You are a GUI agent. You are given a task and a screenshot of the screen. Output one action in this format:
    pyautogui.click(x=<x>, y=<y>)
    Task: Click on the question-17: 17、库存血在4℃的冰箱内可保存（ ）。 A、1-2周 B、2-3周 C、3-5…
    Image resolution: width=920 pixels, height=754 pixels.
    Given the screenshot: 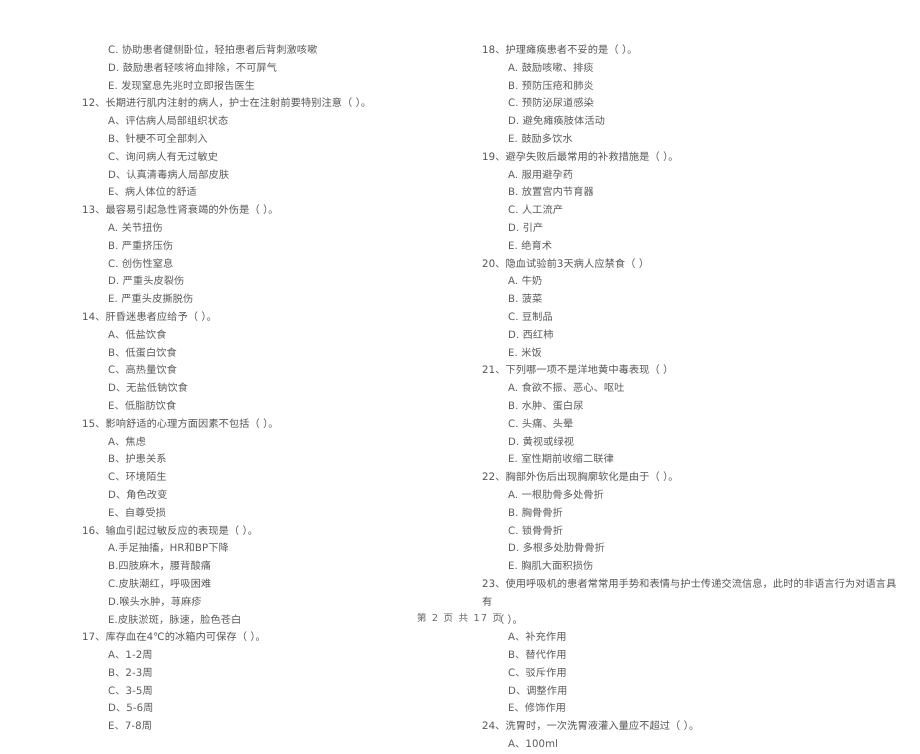 What is the action you would take?
    pyautogui.click(x=262, y=682)
    